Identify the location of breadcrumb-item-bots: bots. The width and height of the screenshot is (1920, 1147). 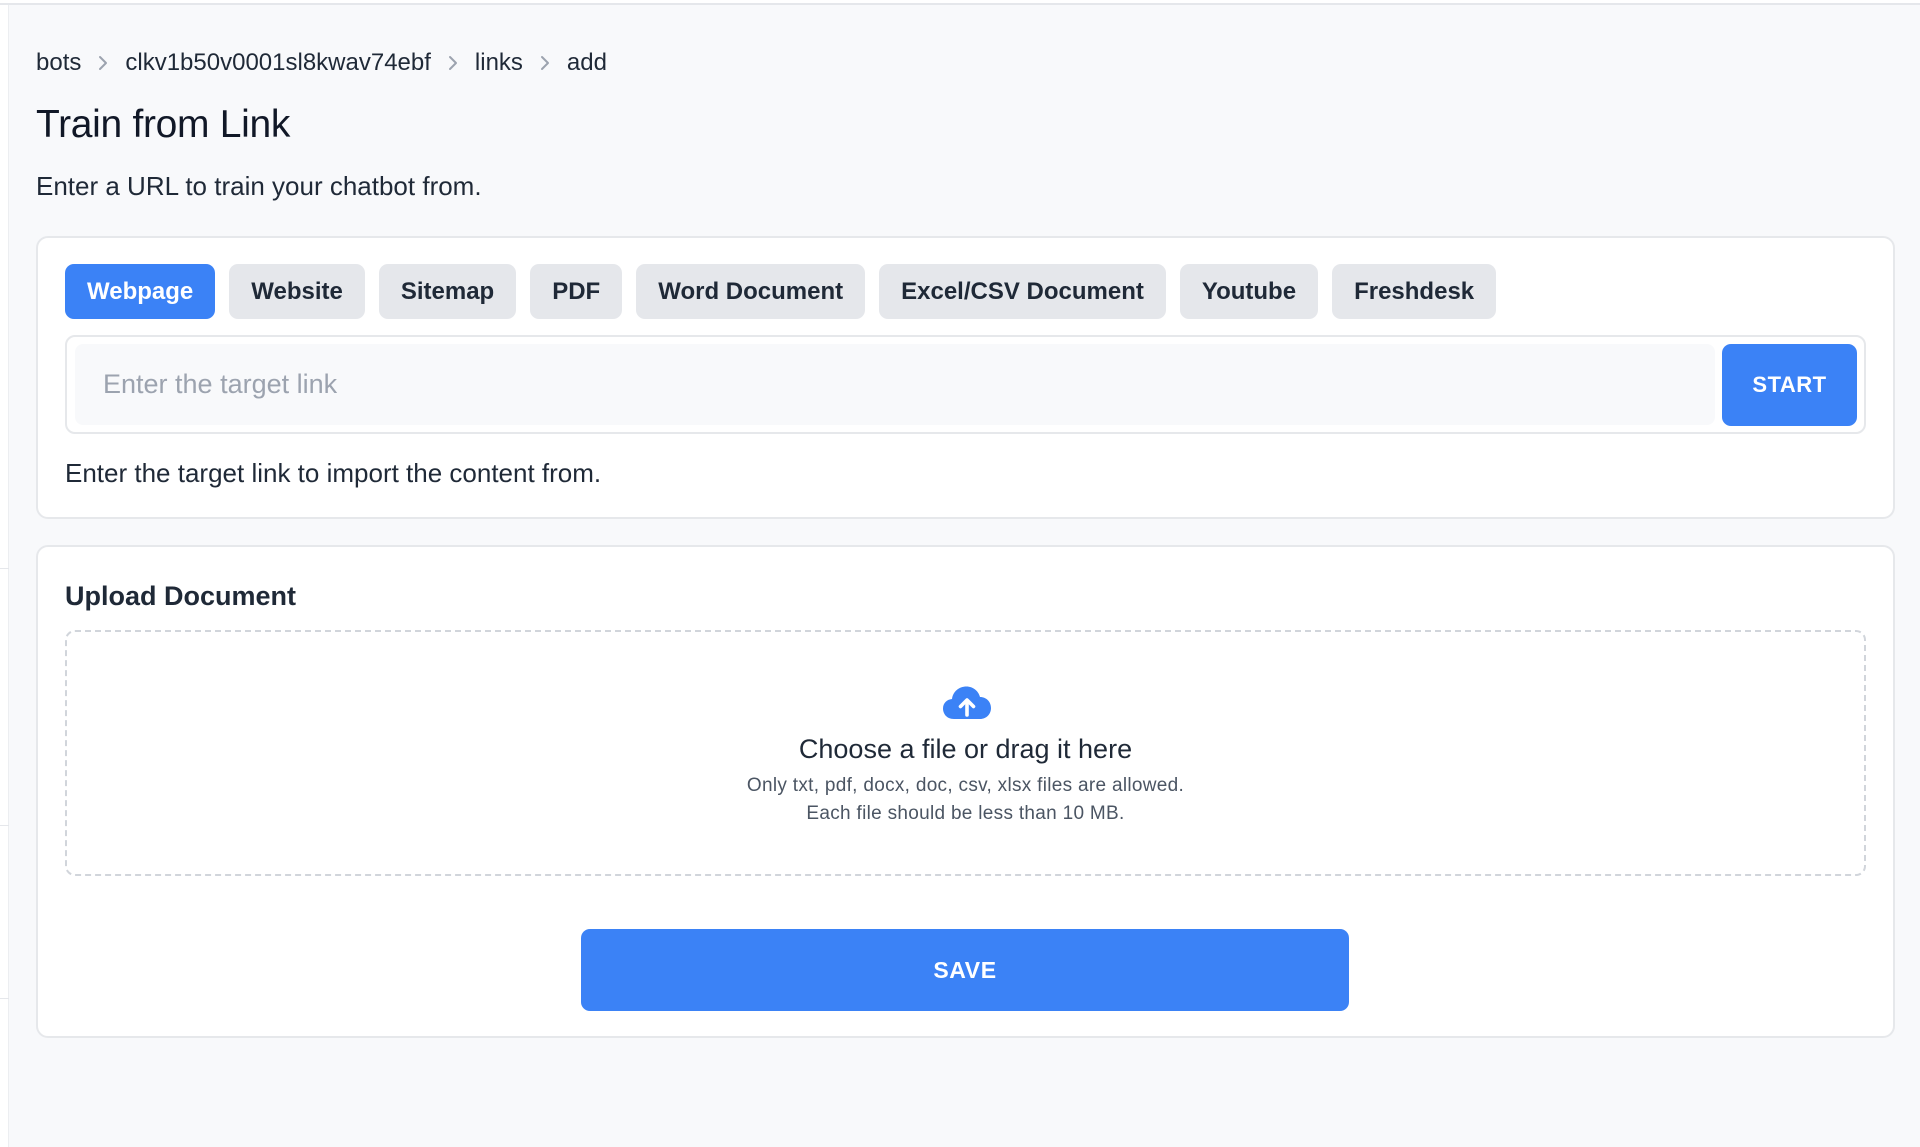
(58, 63).